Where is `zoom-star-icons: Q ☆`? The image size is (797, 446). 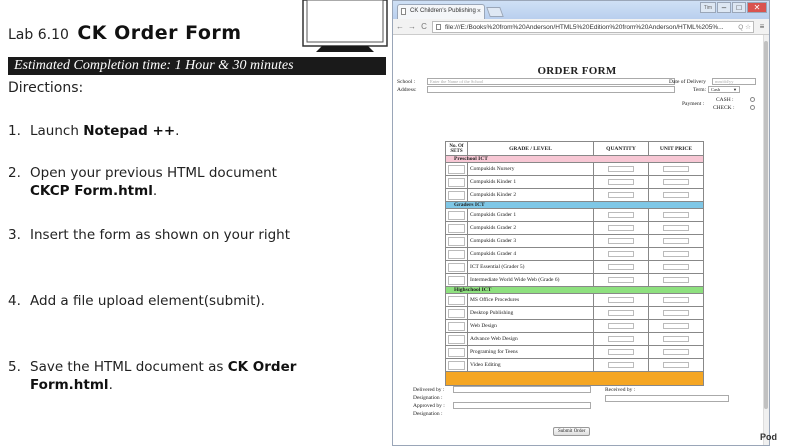 zoom-star-icons: Q ☆ is located at coordinates (744, 27).